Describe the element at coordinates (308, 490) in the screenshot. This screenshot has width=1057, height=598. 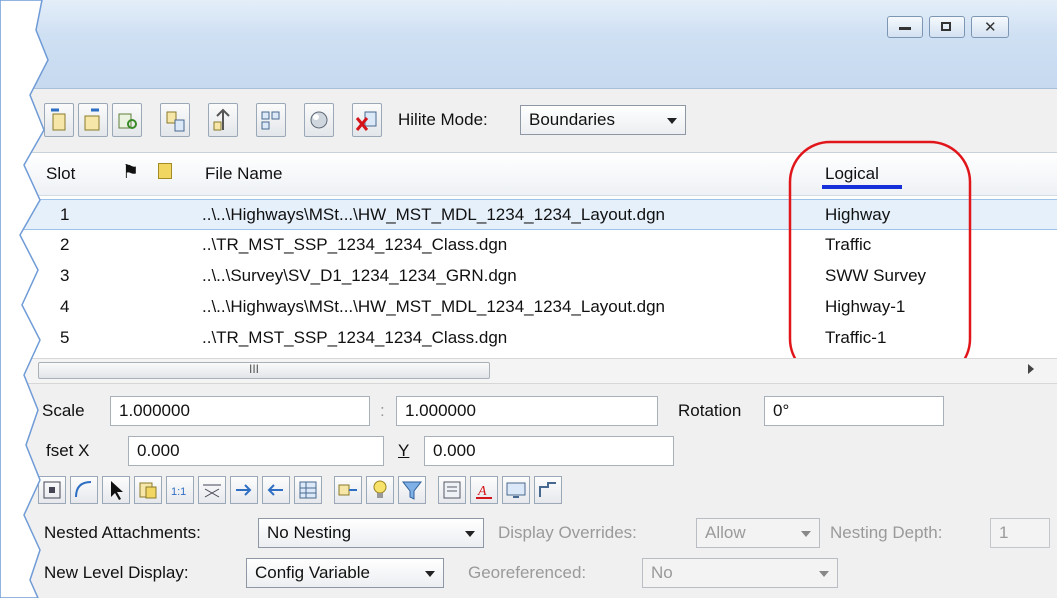
I see `table-icon` at that location.